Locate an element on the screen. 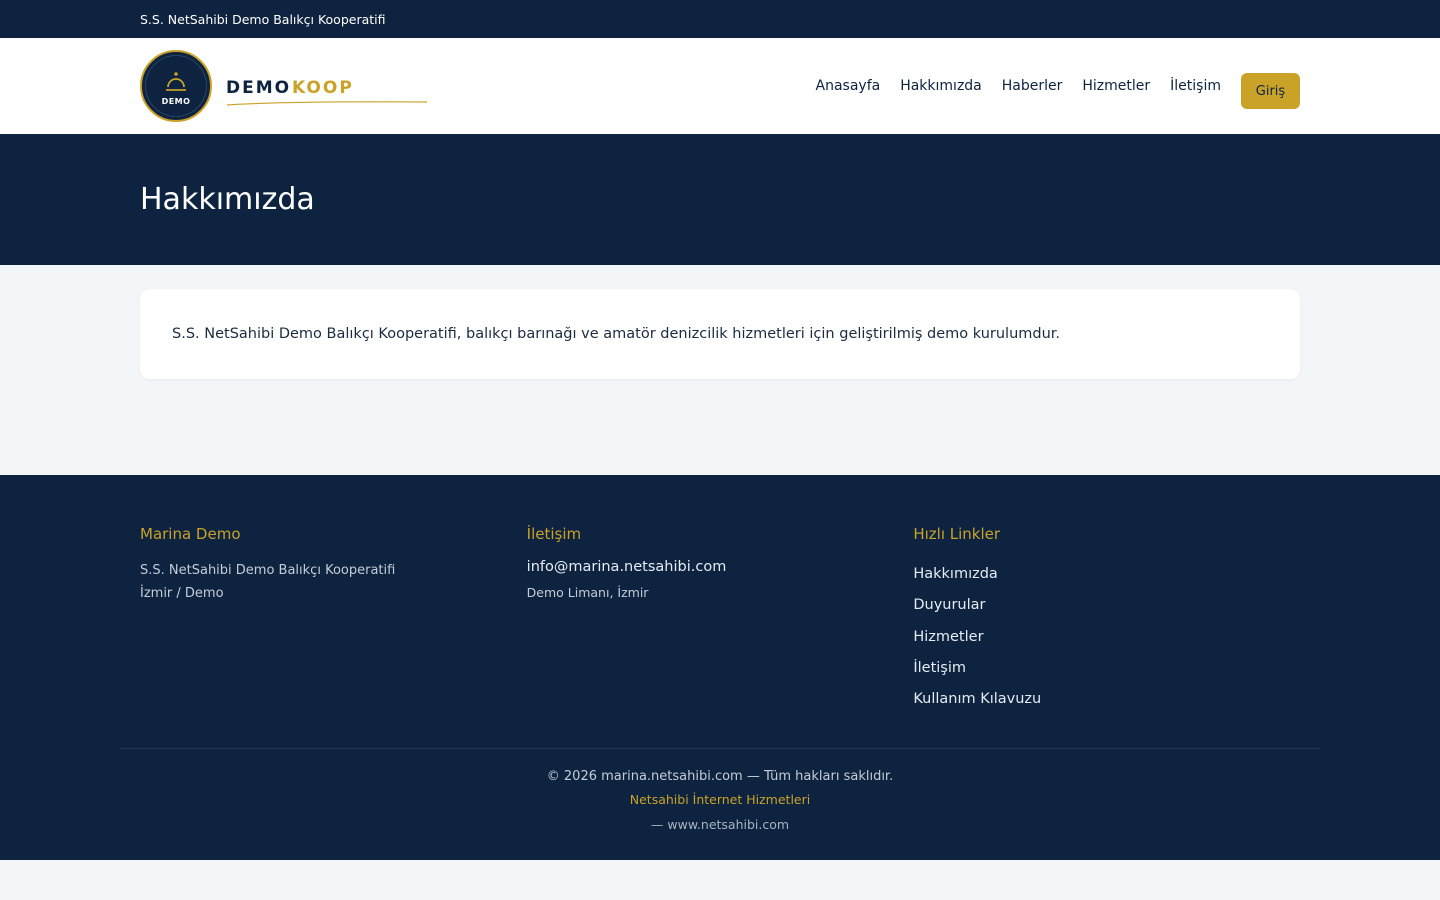 This screenshot has width=1440, height=900. footer-provider-site: — www.netsahibi.com is located at coordinates (720, 824).